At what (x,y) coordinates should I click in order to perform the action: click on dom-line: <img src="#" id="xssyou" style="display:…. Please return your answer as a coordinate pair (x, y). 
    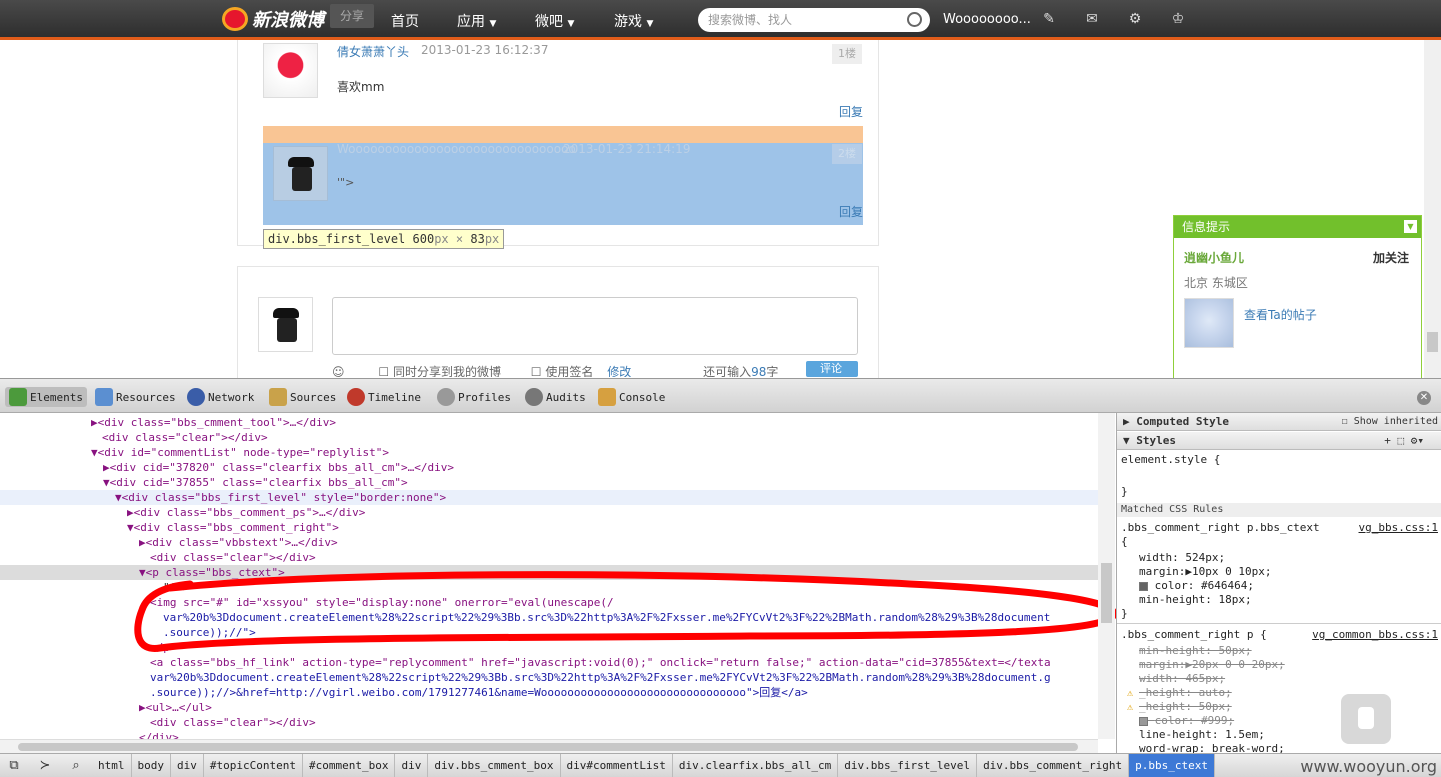
    Looking at the image, I should click on (549, 602).